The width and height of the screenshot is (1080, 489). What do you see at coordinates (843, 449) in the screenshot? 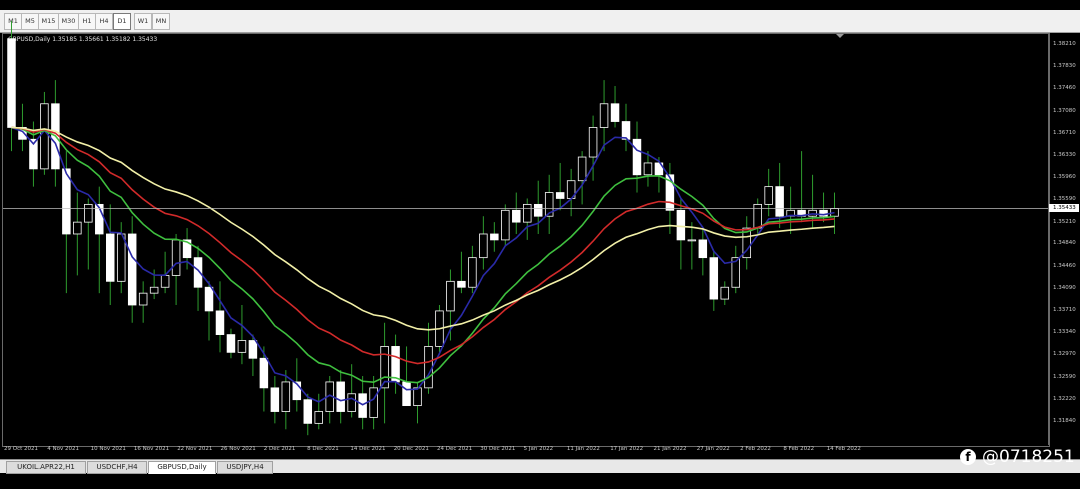
I see `x-tick-label: 14 Feb 2022` at bounding box center [843, 449].